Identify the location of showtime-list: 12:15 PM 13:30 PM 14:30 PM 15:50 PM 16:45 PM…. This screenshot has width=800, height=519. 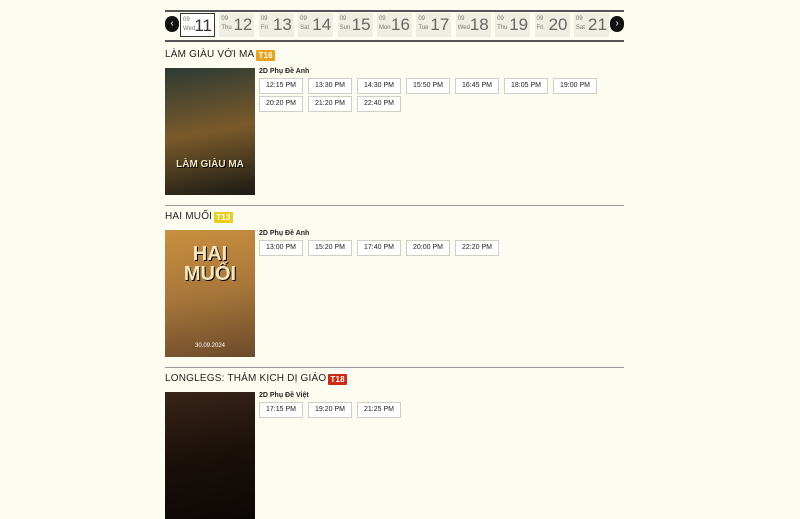
(439, 96).